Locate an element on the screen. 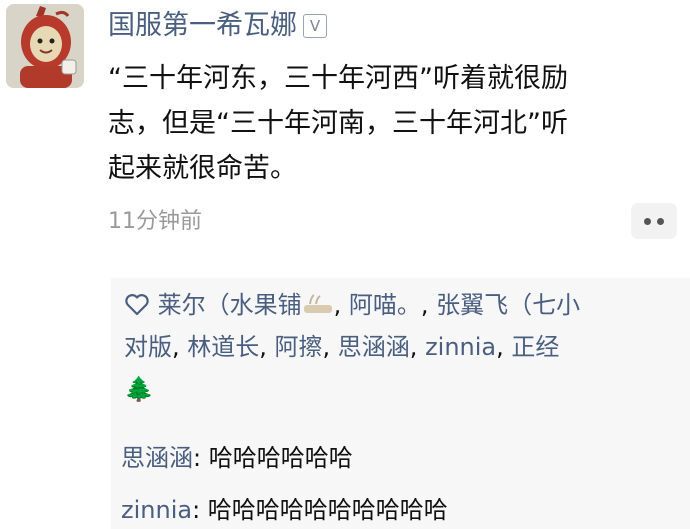 This screenshot has width=690, height=529. bread-emoji-icon is located at coordinates (317, 303).